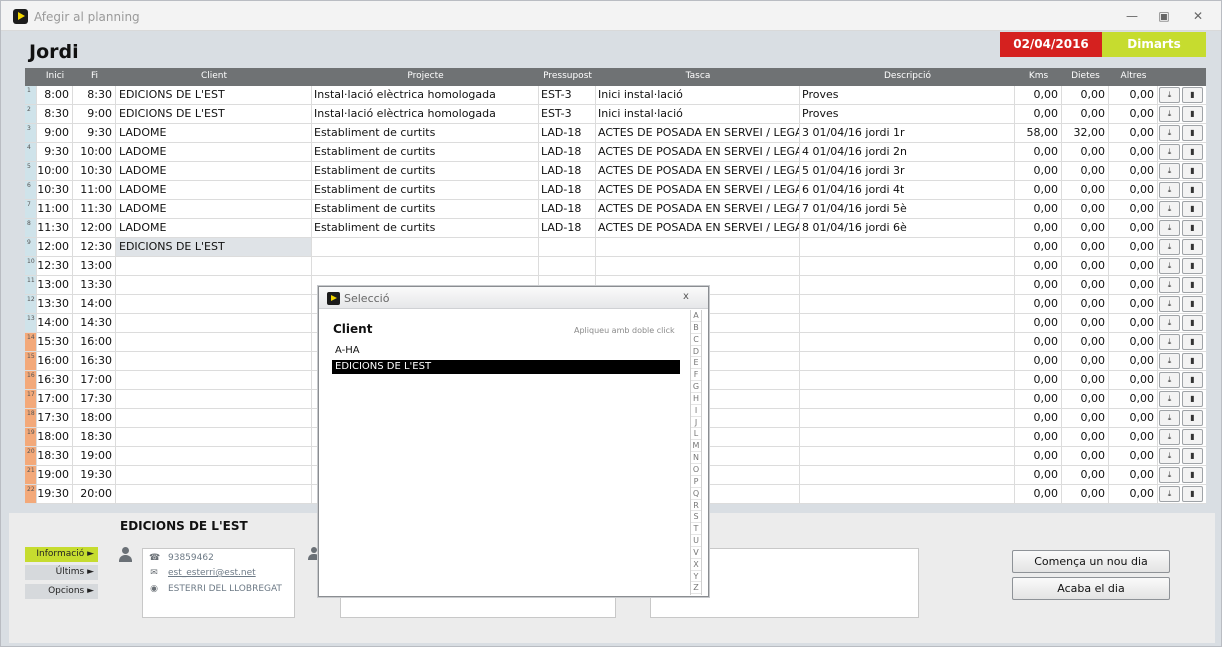 The image size is (1222, 647). I want to click on end-day-button: Acaba el dia, so click(1091, 588).